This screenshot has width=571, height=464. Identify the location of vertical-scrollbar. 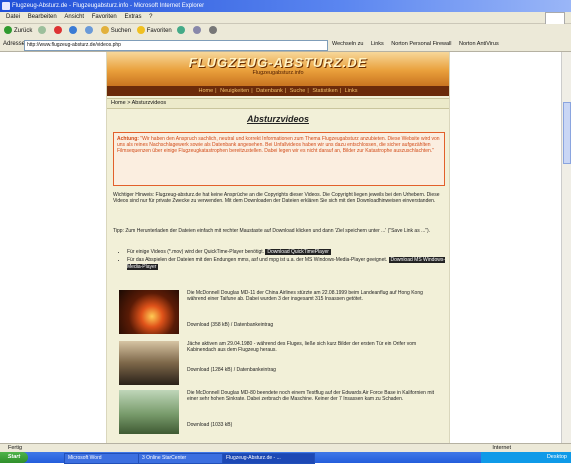
(566, 247).